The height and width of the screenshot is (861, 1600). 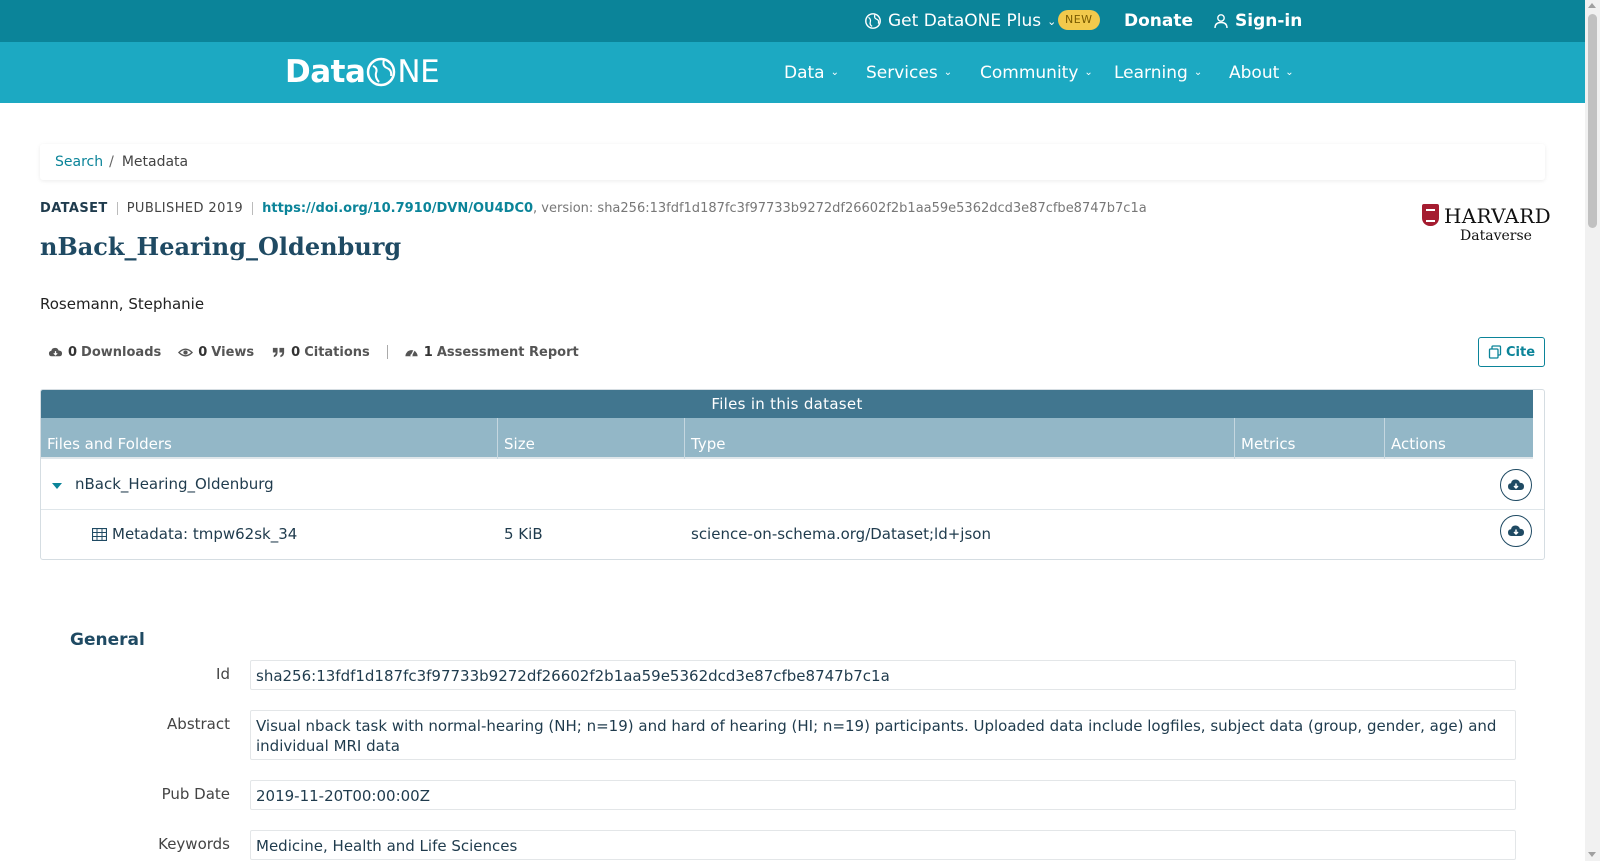 What do you see at coordinates (1592, 121) in the screenshot?
I see `scrollbar-thumb` at bounding box center [1592, 121].